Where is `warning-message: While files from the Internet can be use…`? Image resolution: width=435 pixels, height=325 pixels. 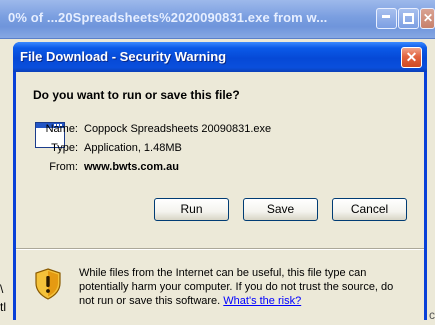 warning-message: While files from the Internet can be use… is located at coordinates (244, 287).